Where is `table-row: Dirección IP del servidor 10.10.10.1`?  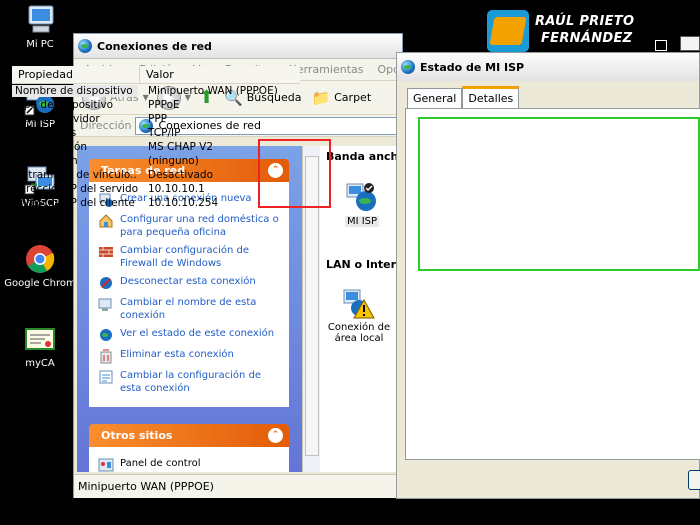
table-row: Dirección IP del servidor 10.10.10.1 is located at coordinates (156, 189).